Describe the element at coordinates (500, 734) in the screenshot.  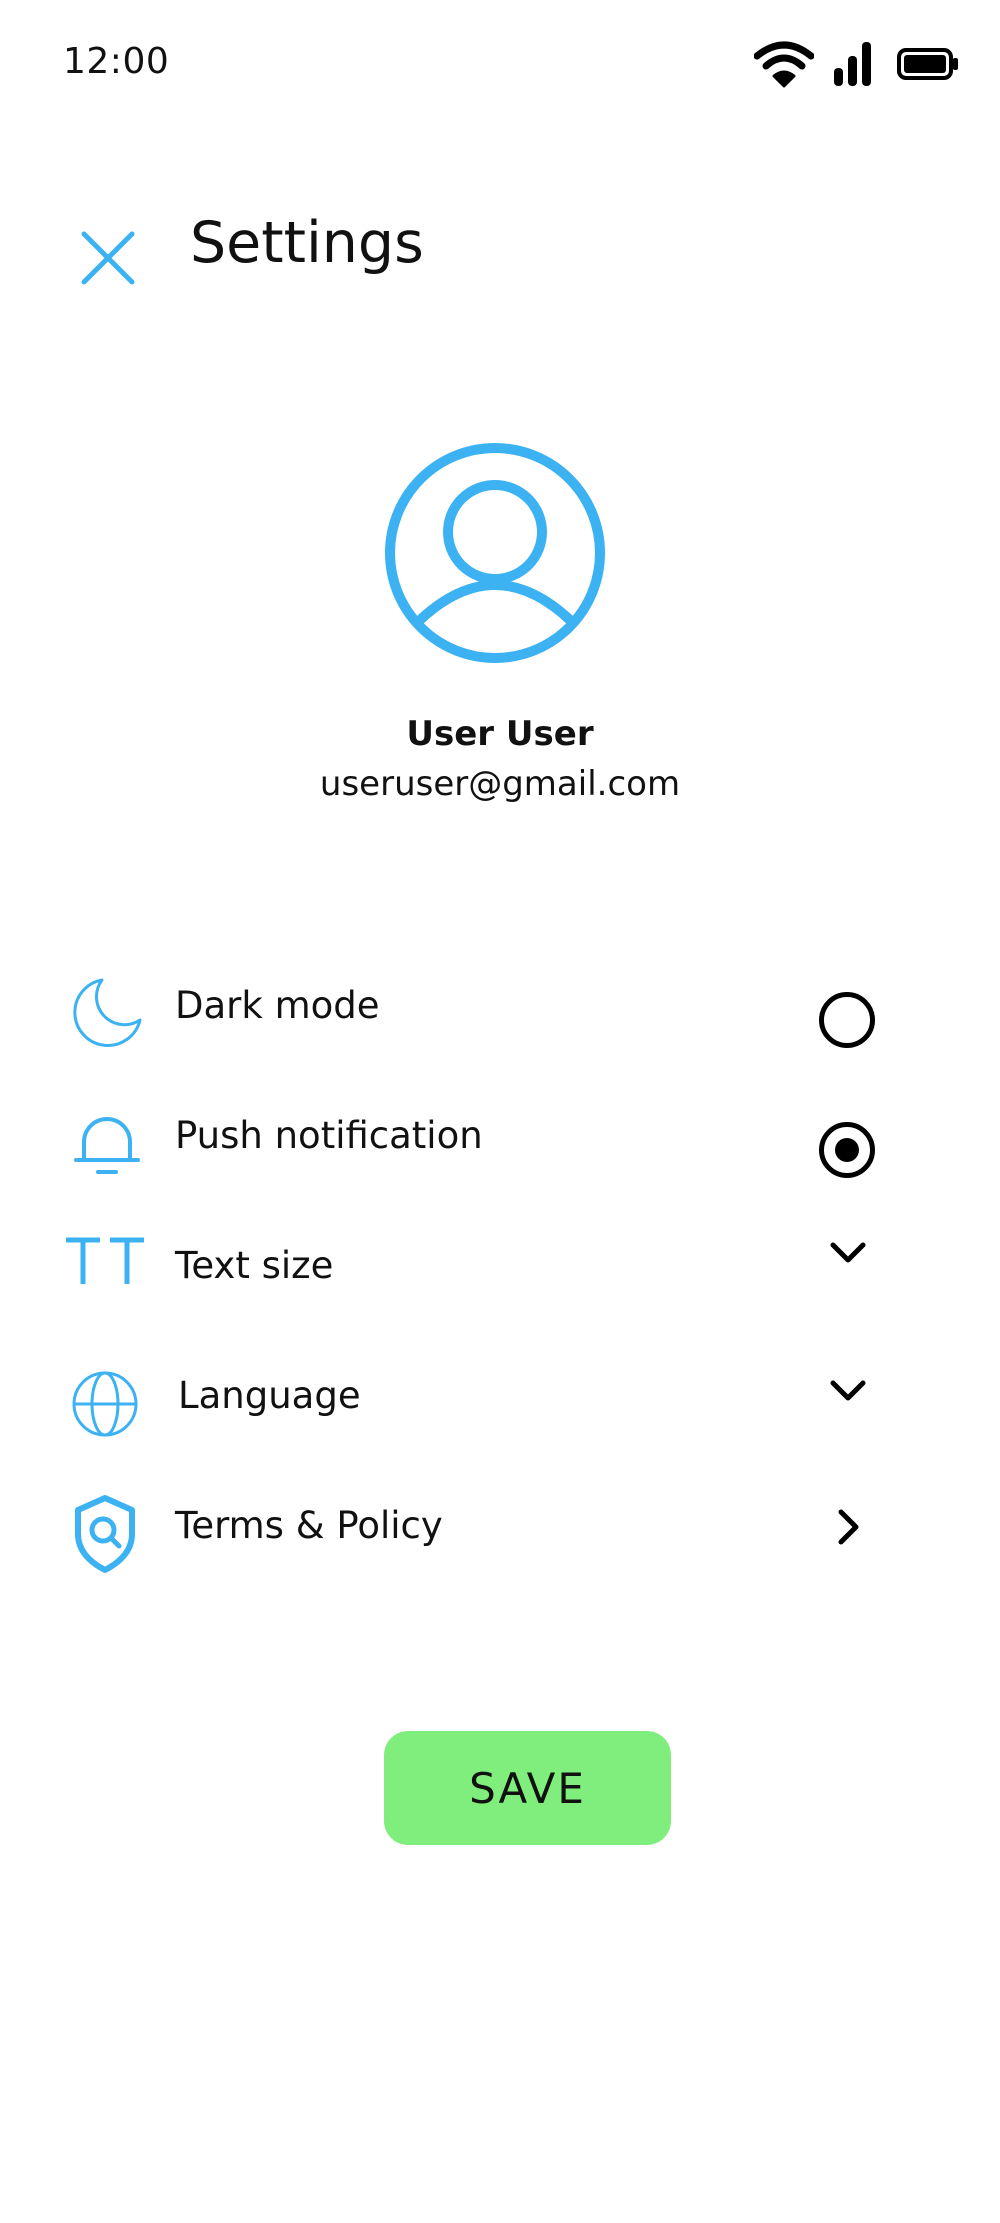
I see `user-name: User User` at that location.